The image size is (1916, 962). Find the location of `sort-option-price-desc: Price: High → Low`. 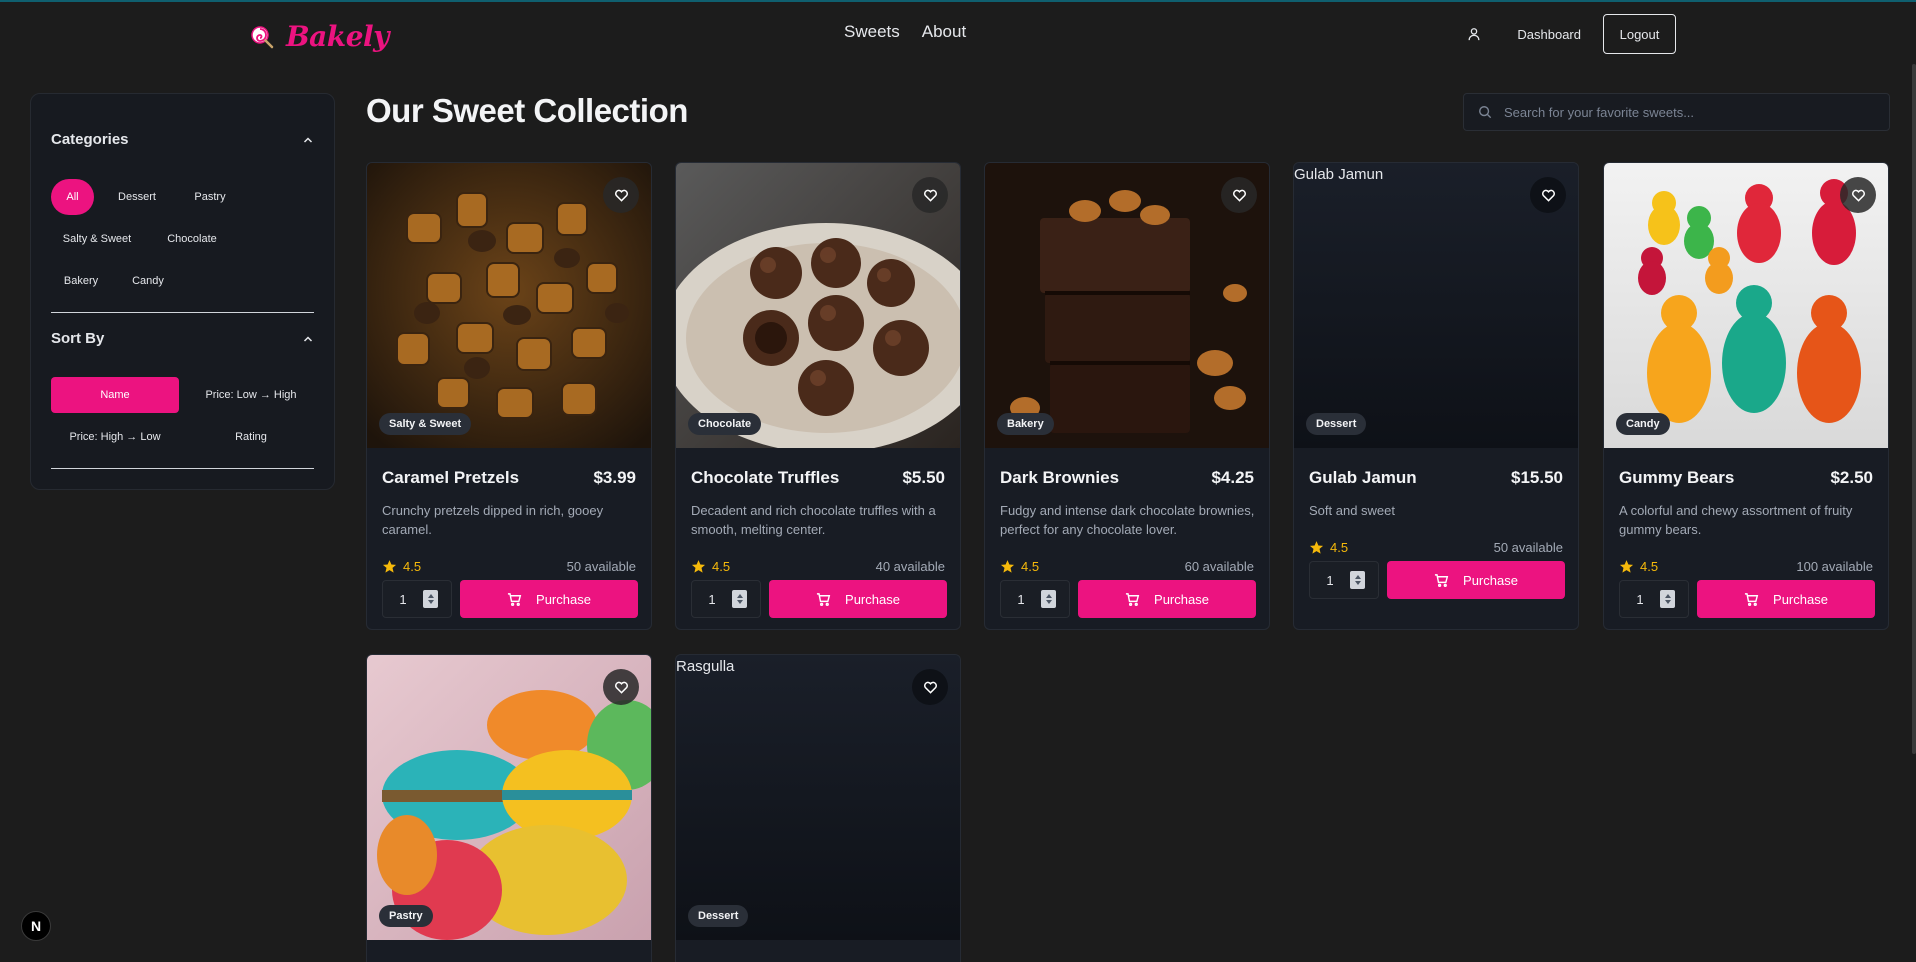

sort-option-price-desc: Price: High → Low is located at coordinates (115, 437).